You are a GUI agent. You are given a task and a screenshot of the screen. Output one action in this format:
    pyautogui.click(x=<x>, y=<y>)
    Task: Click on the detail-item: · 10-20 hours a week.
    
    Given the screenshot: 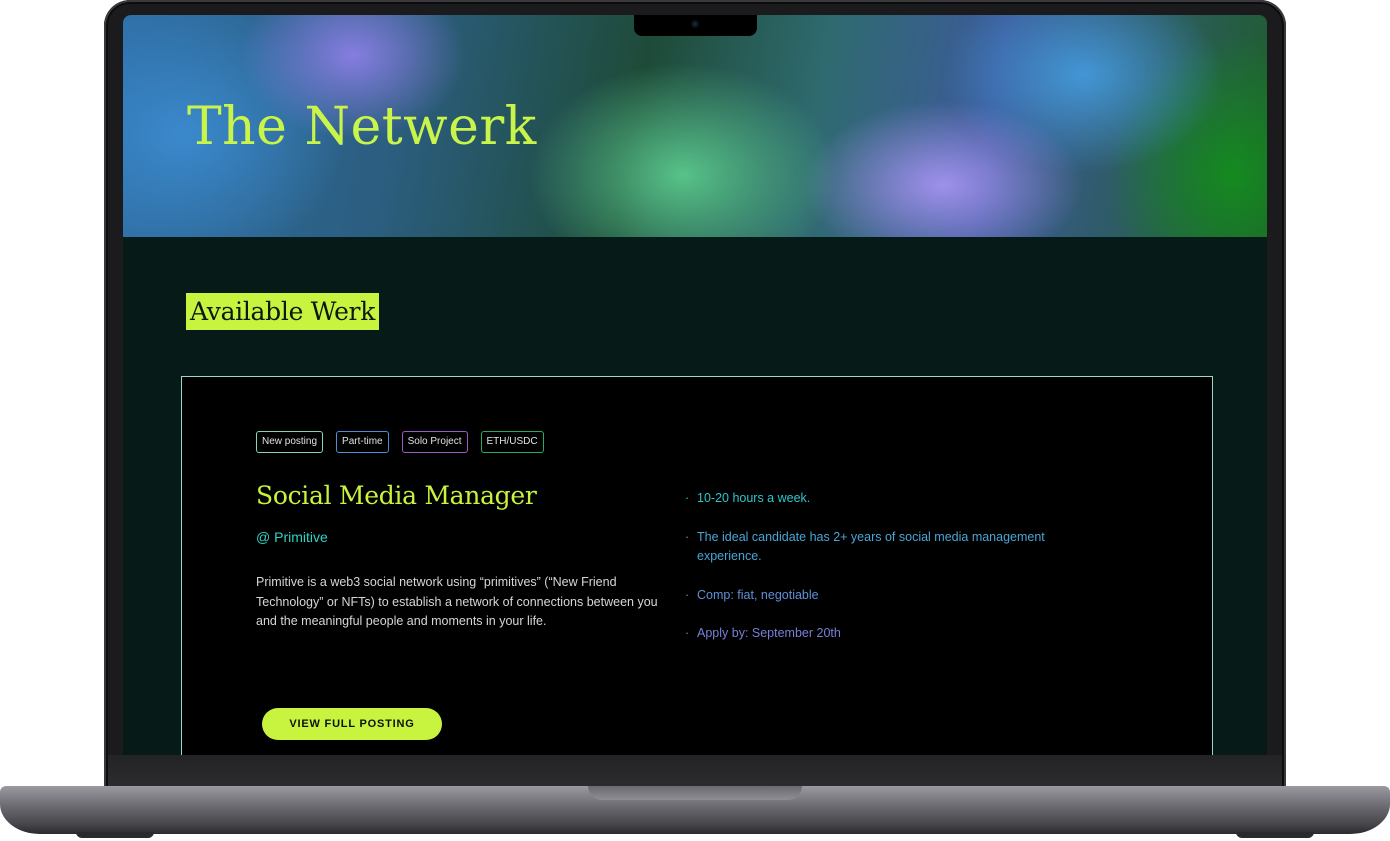 What is the action you would take?
    pyautogui.click(x=895, y=499)
    